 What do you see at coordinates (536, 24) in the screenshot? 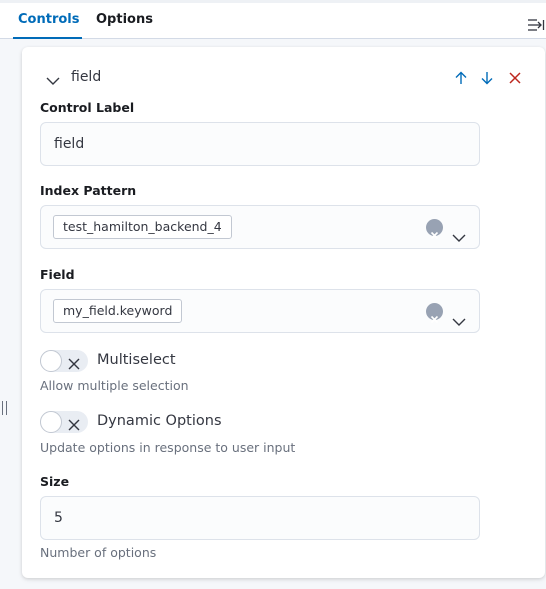
I see `collapse-sidebar-icon` at bounding box center [536, 24].